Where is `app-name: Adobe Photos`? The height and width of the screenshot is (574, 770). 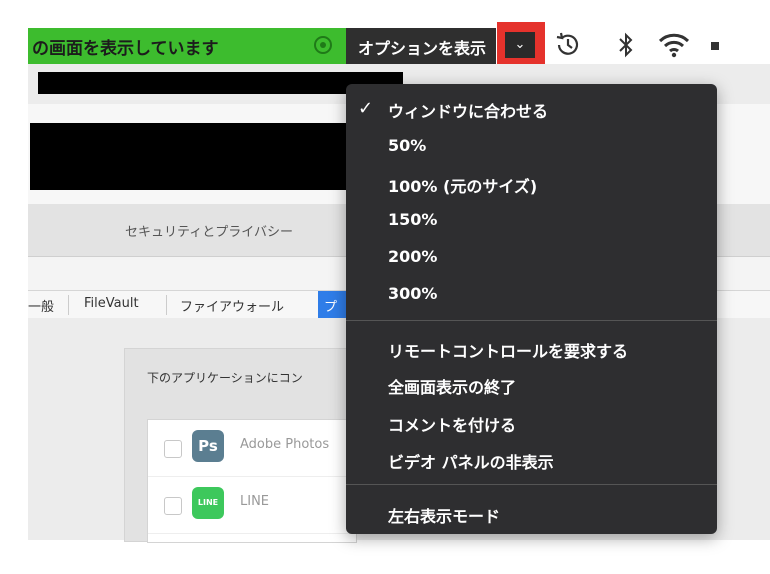
app-name: Adobe Photos is located at coordinates (285, 444).